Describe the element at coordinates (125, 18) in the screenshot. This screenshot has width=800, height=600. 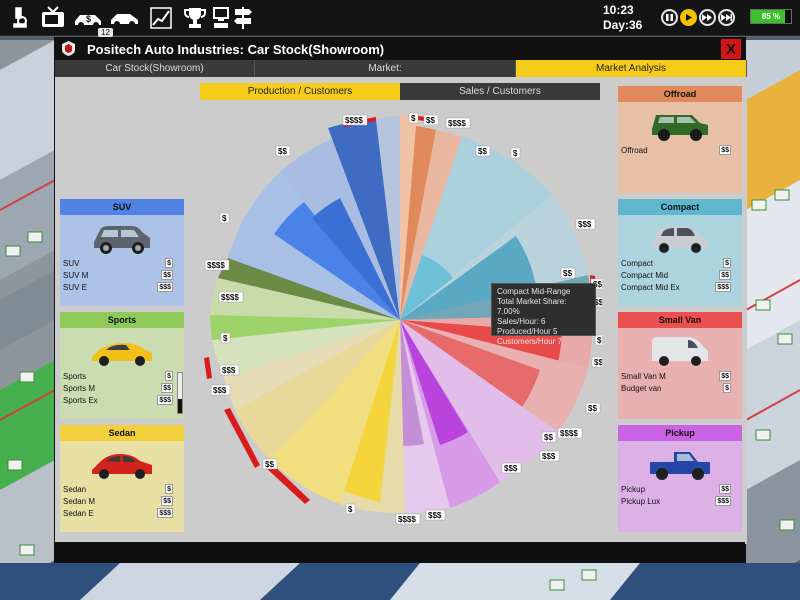
I see `car-icon` at that location.